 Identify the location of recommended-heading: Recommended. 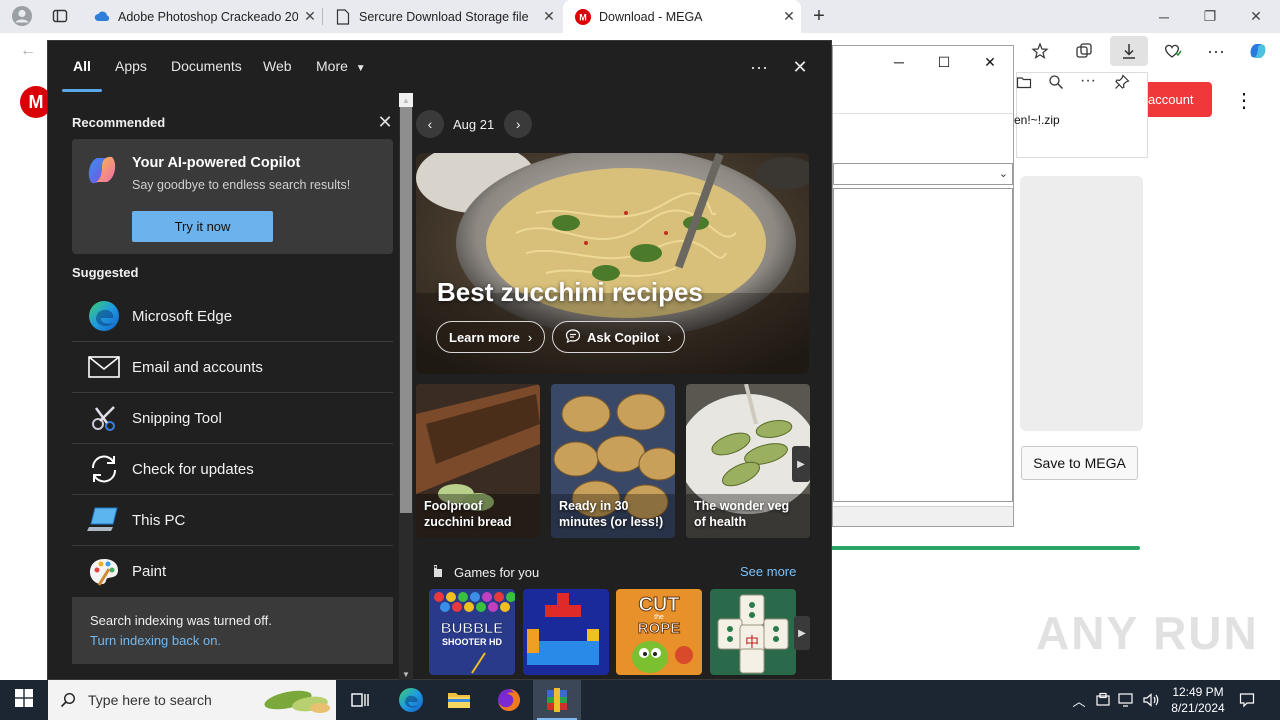
(119, 122).